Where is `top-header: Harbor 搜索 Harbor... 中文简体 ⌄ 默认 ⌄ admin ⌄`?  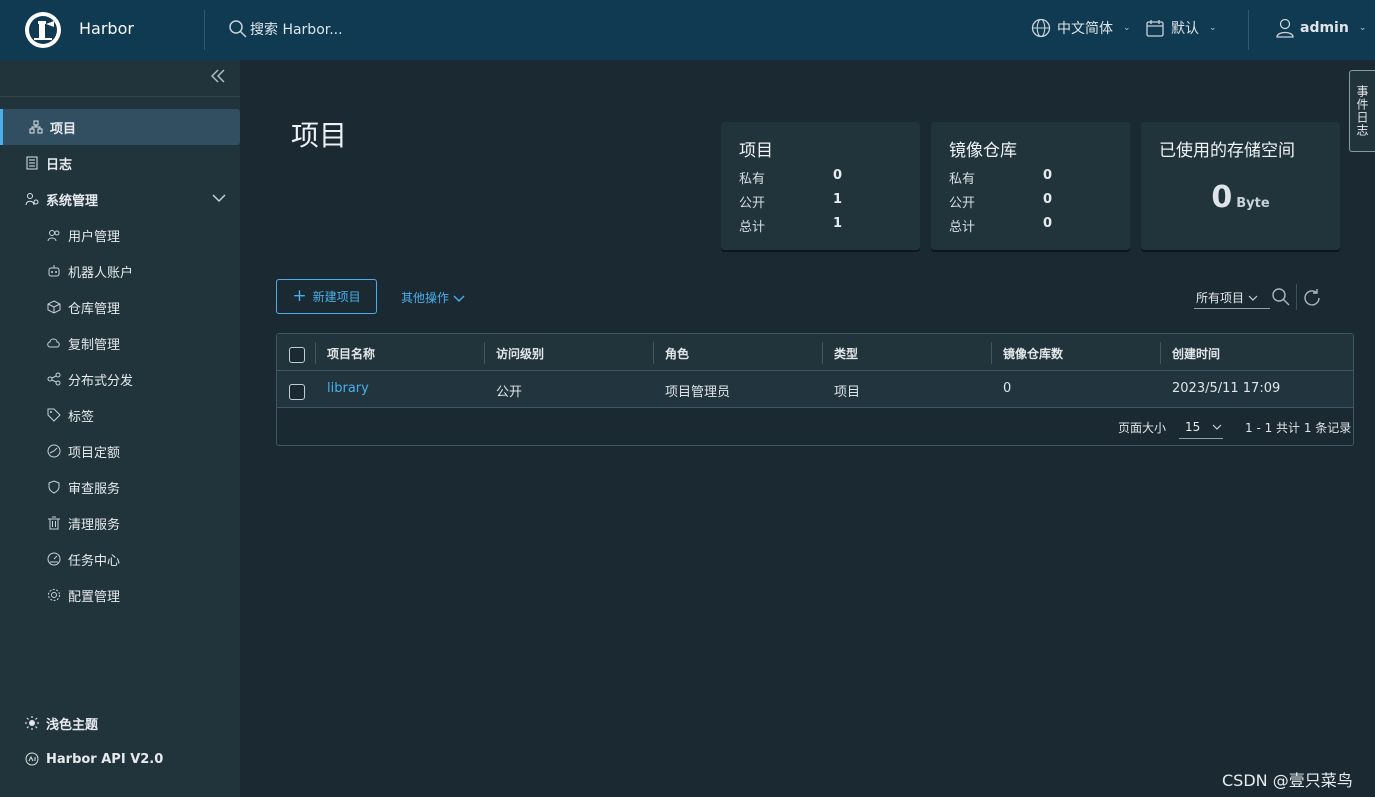
top-header: Harbor 搜索 Harbor... 中文简体 ⌄ 默认 ⌄ admin ⌄ is located at coordinates (687, 30).